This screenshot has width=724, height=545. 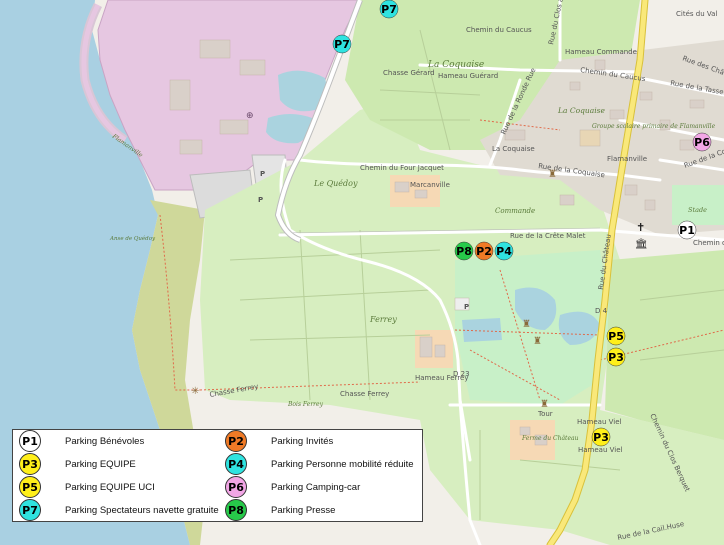 I want to click on marker-p6: P6, so click(x=702, y=142).